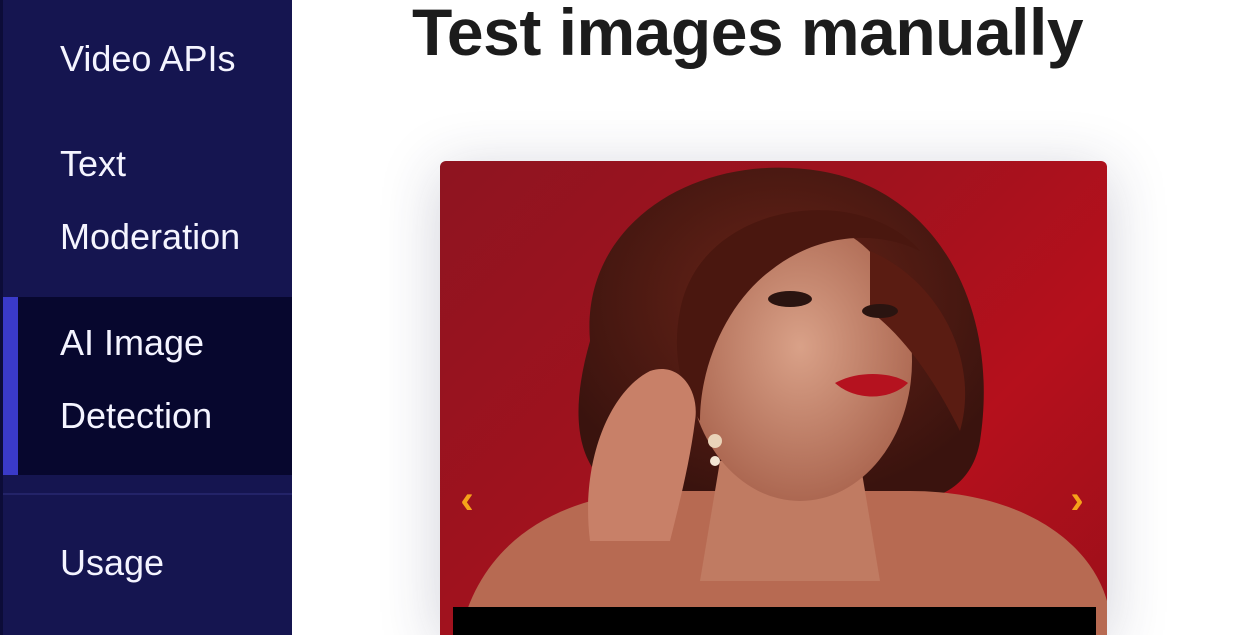 The image size is (1250, 635). I want to click on sidebar-divider, so click(147, 494).